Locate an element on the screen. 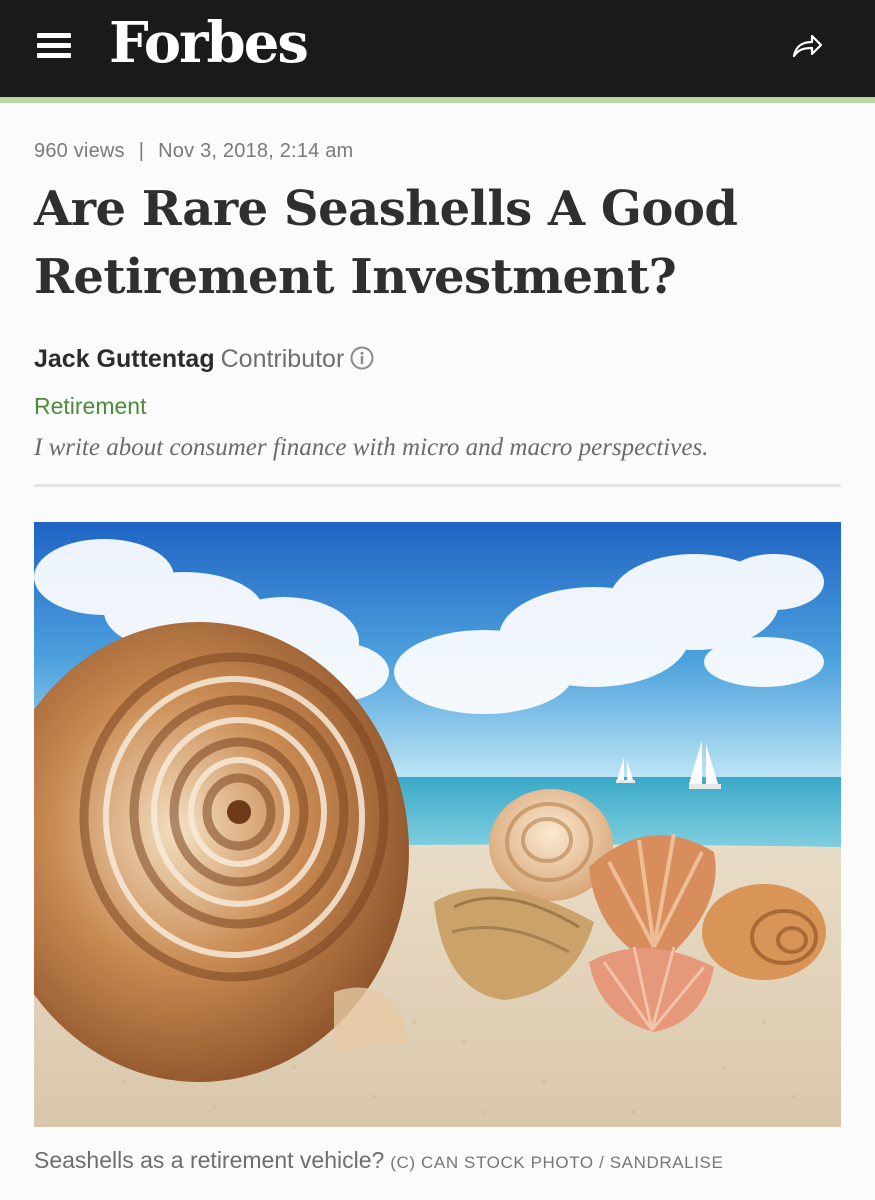 The image size is (875, 1200). caption-text: Seashells as a retirement vehicle? is located at coordinates (209, 1160).